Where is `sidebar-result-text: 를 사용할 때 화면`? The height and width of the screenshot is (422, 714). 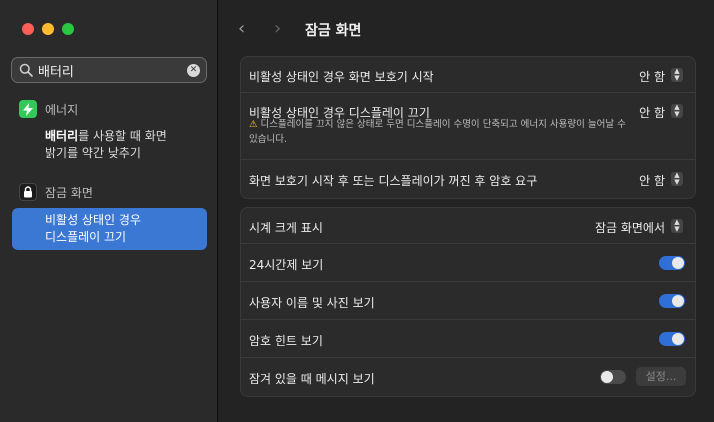
sidebar-result-text: 를 사용할 때 화면 is located at coordinates (122, 136).